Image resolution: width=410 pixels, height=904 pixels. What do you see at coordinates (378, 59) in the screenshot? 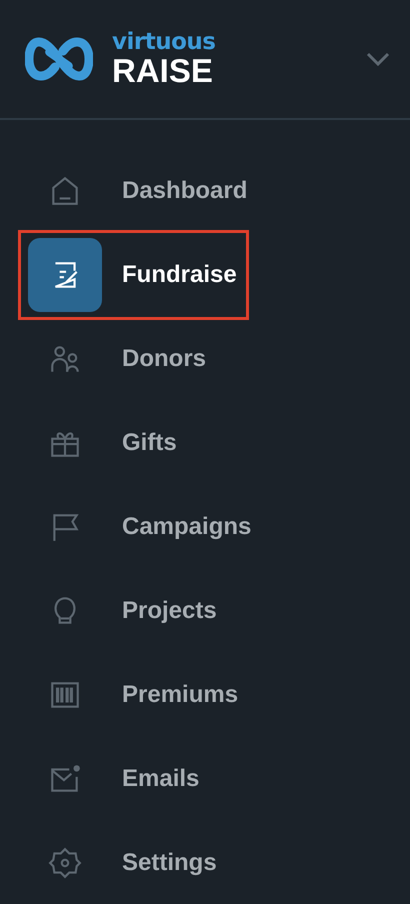
I see `chevron-button` at bounding box center [378, 59].